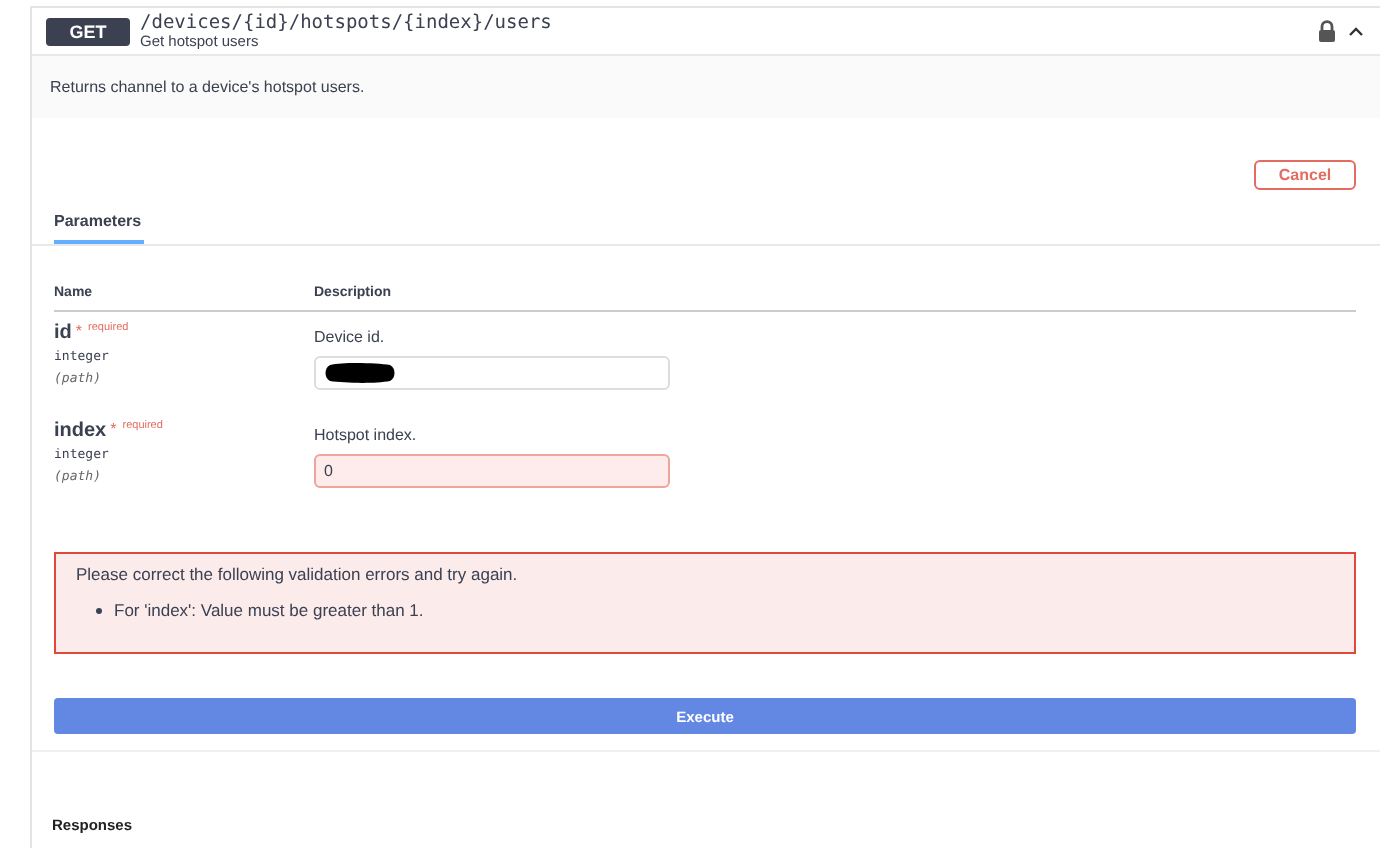 The width and height of the screenshot is (1380, 848). What do you see at coordinates (99, 610) in the screenshot?
I see `bullet-icon` at bounding box center [99, 610].